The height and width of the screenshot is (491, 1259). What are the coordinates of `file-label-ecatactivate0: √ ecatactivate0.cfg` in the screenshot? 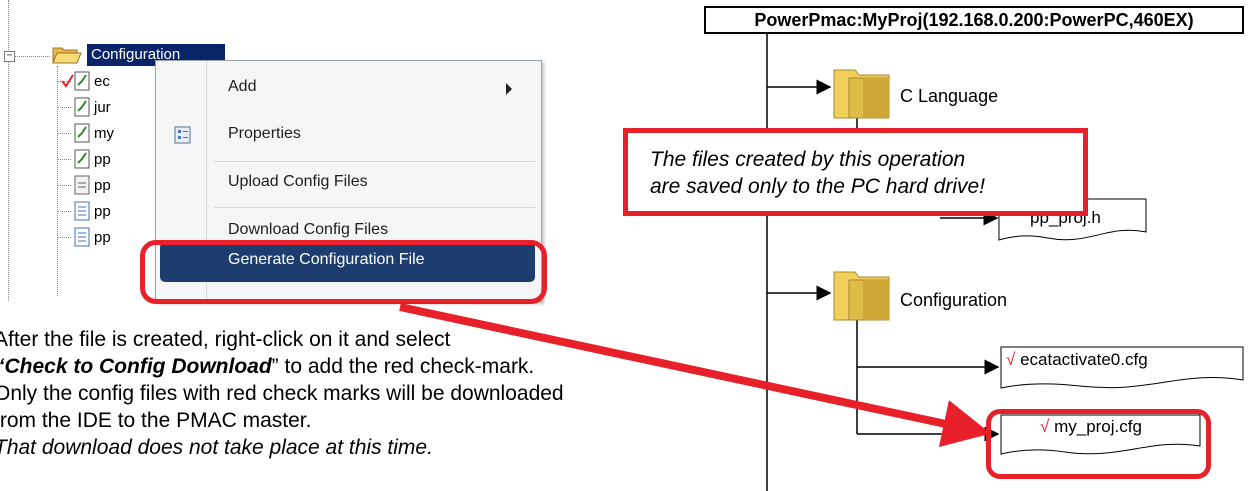 It's located at (1077, 360).